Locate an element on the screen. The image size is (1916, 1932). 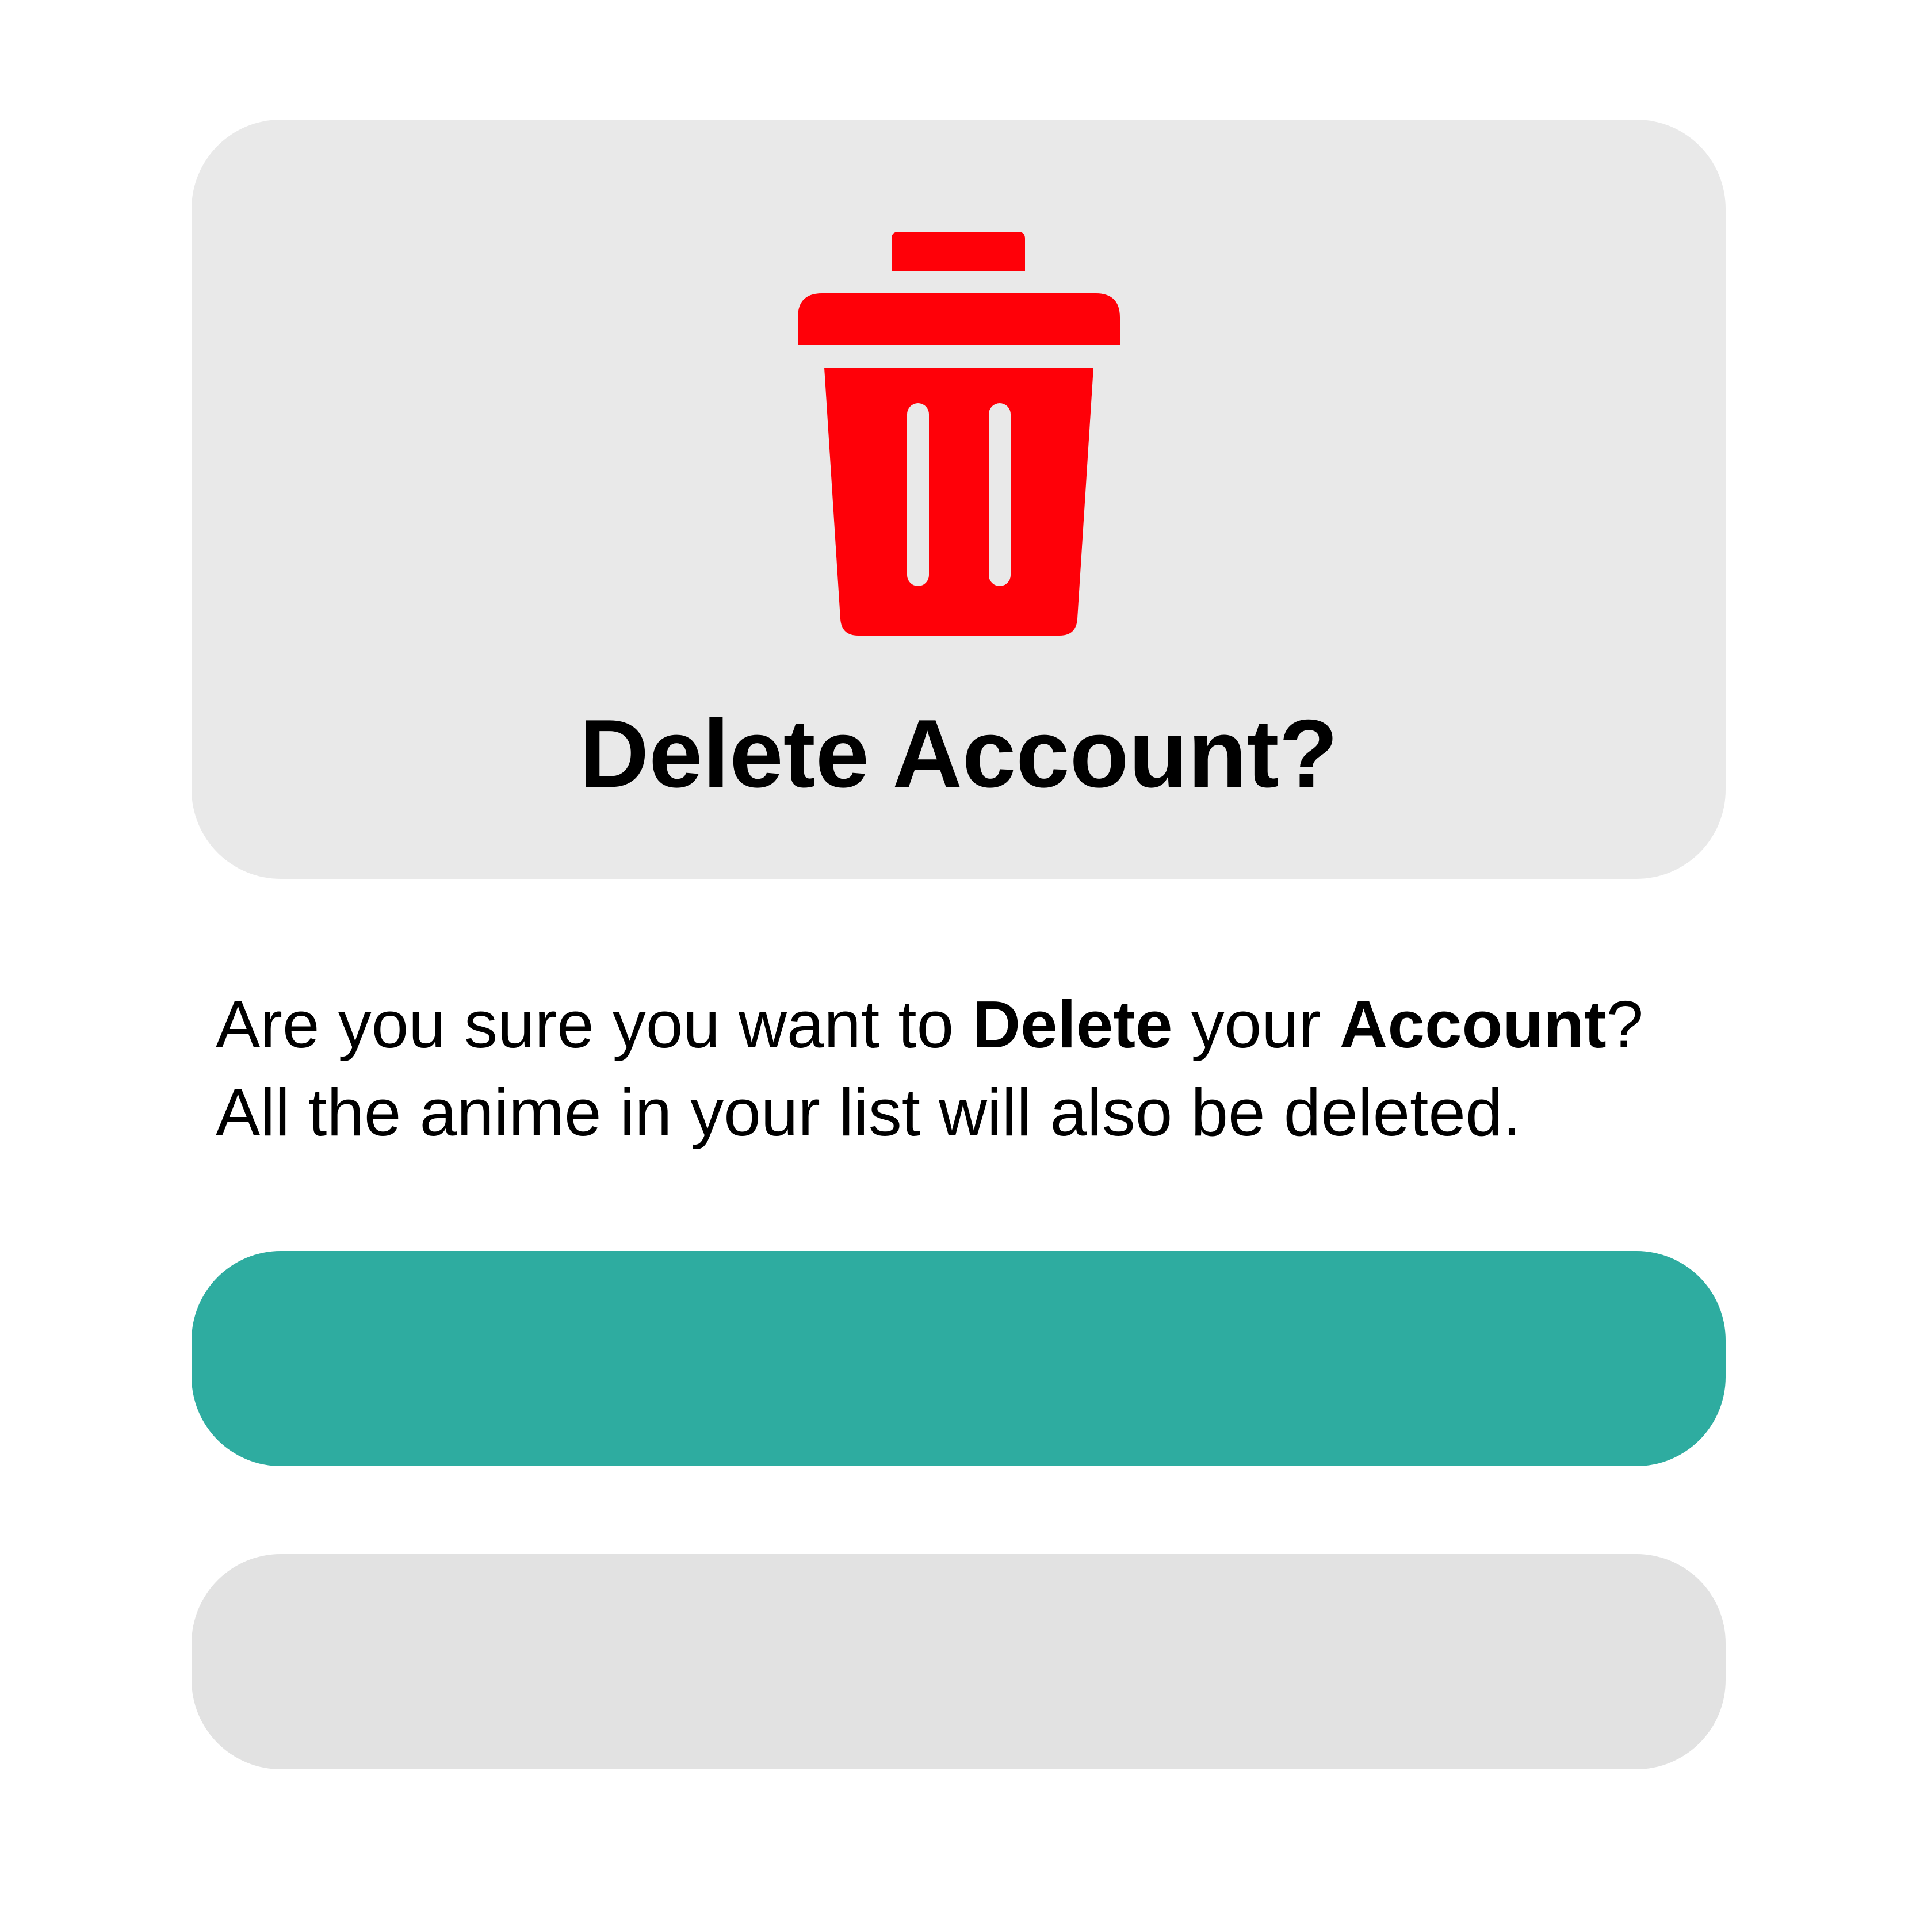
cancel-button is located at coordinates (959, 1661).